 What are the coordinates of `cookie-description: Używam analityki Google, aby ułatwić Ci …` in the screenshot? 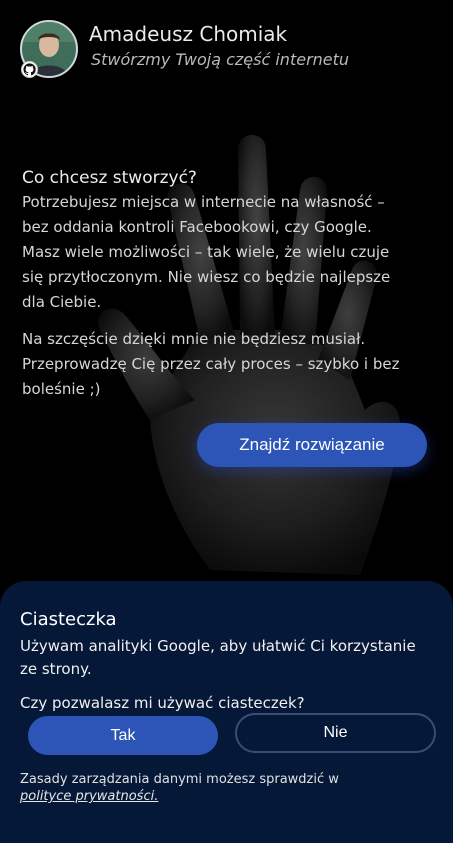 It's located at (218, 657).